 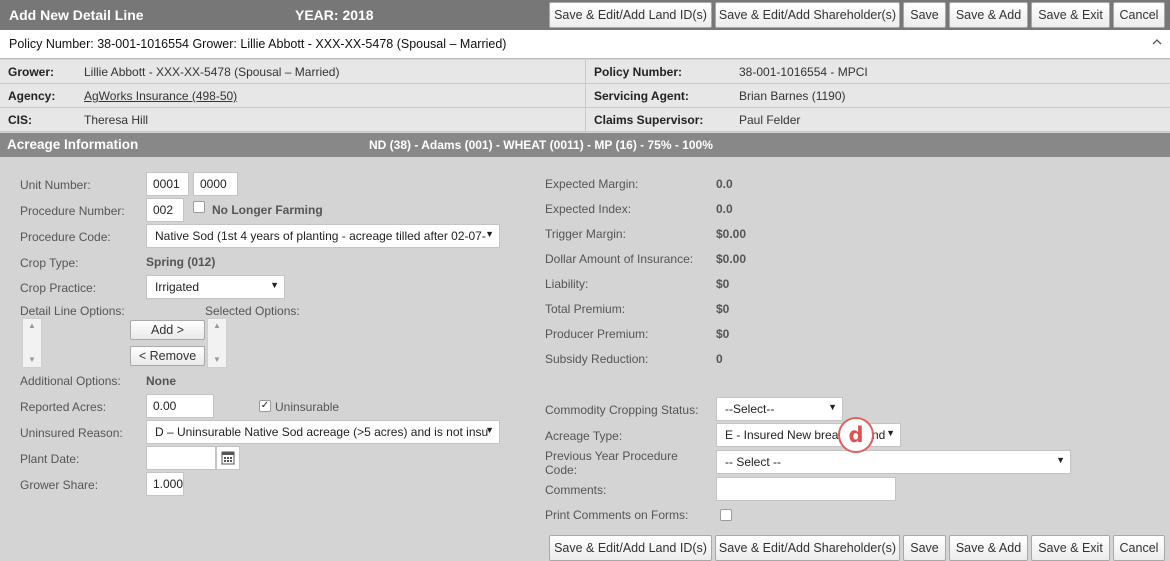 What do you see at coordinates (32, 96) in the screenshot?
I see `agency-label: Agency:` at bounding box center [32, 96].